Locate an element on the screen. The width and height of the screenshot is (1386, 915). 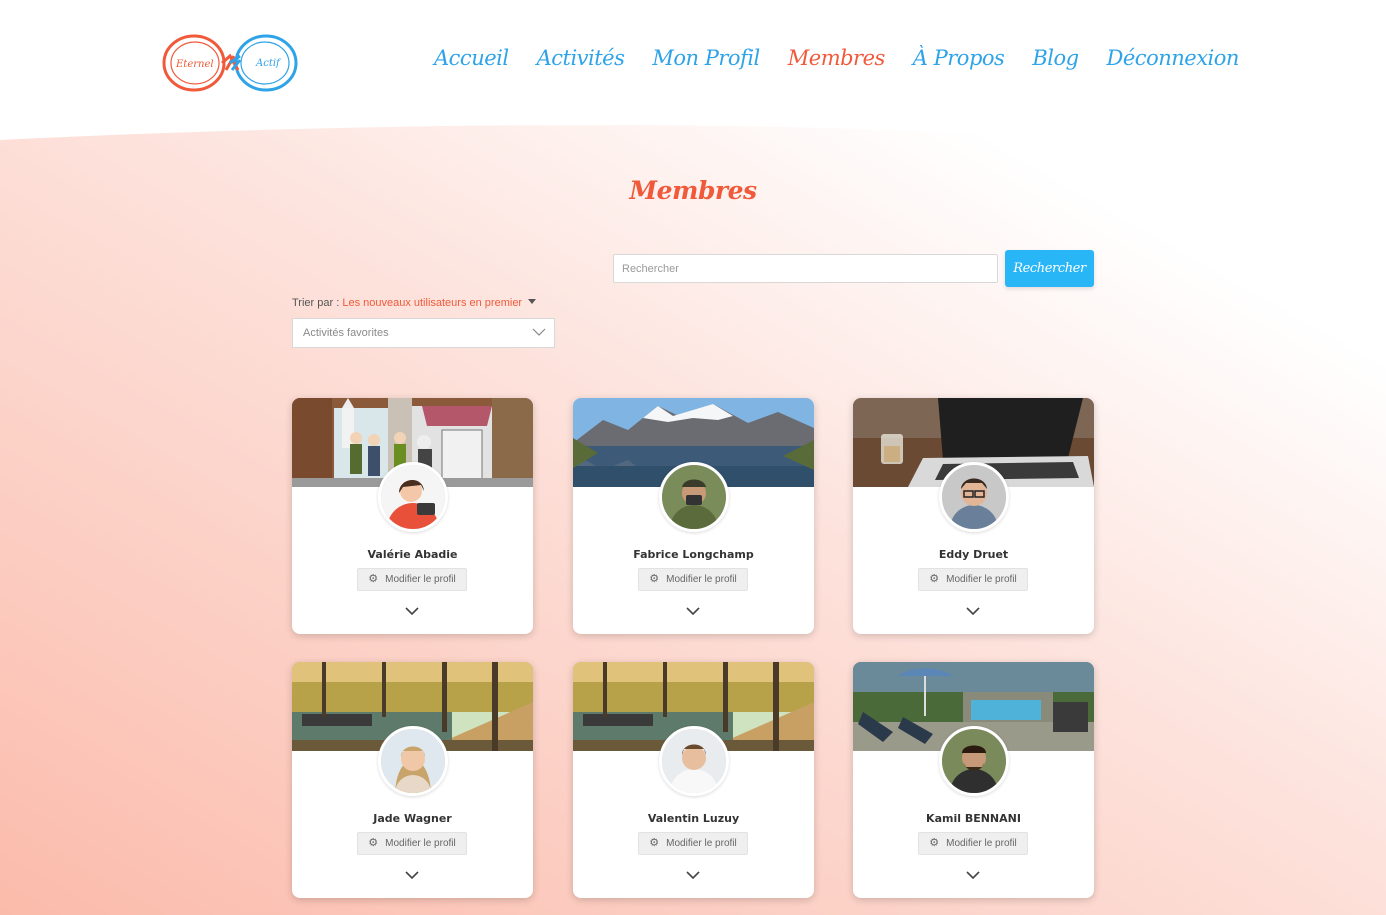
member-card: Fabrice Longchamp ⚙ Modifier le profil is located at coordinates (693, 516).